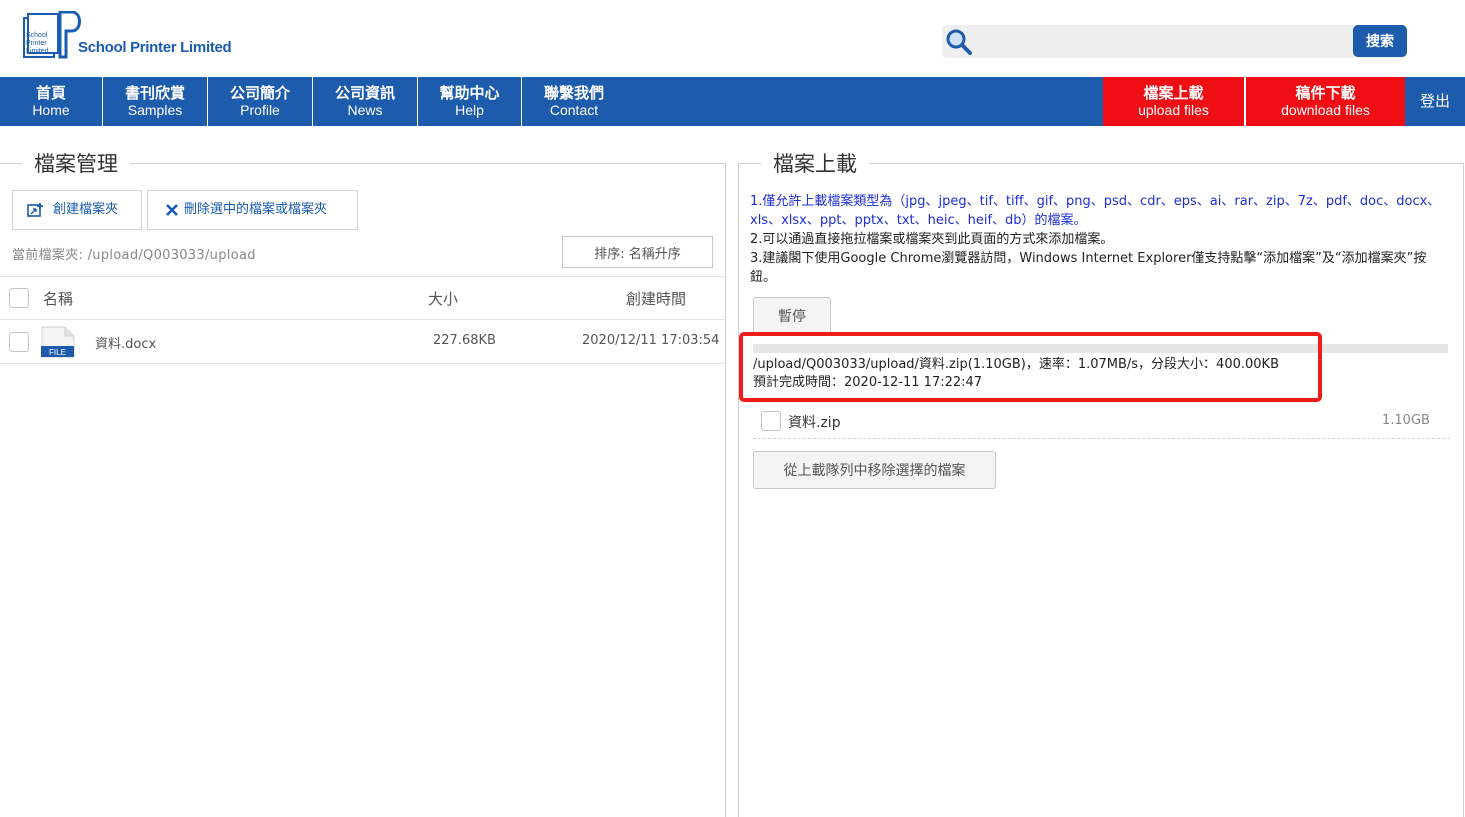 The width and height of the screenshot is (1465, 817). I want to click on nav-upload-files: 檔案上載 upload files, so click(1174, 101).